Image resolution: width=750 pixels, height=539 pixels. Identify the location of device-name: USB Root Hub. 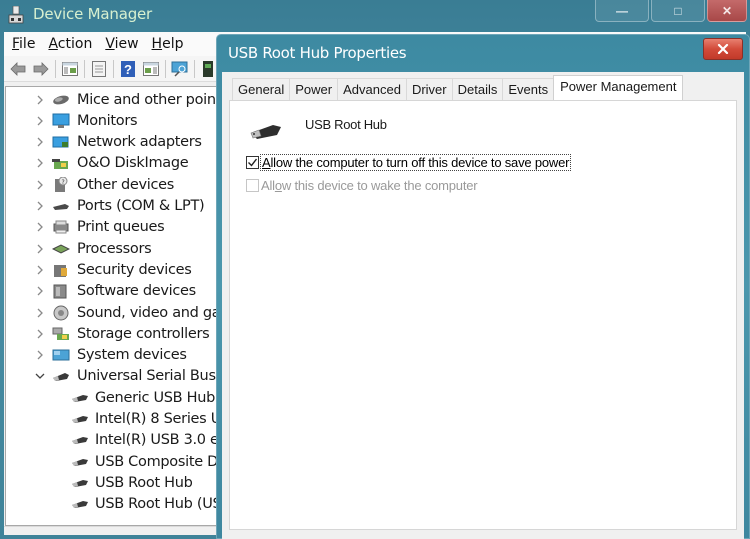
(346, 124).